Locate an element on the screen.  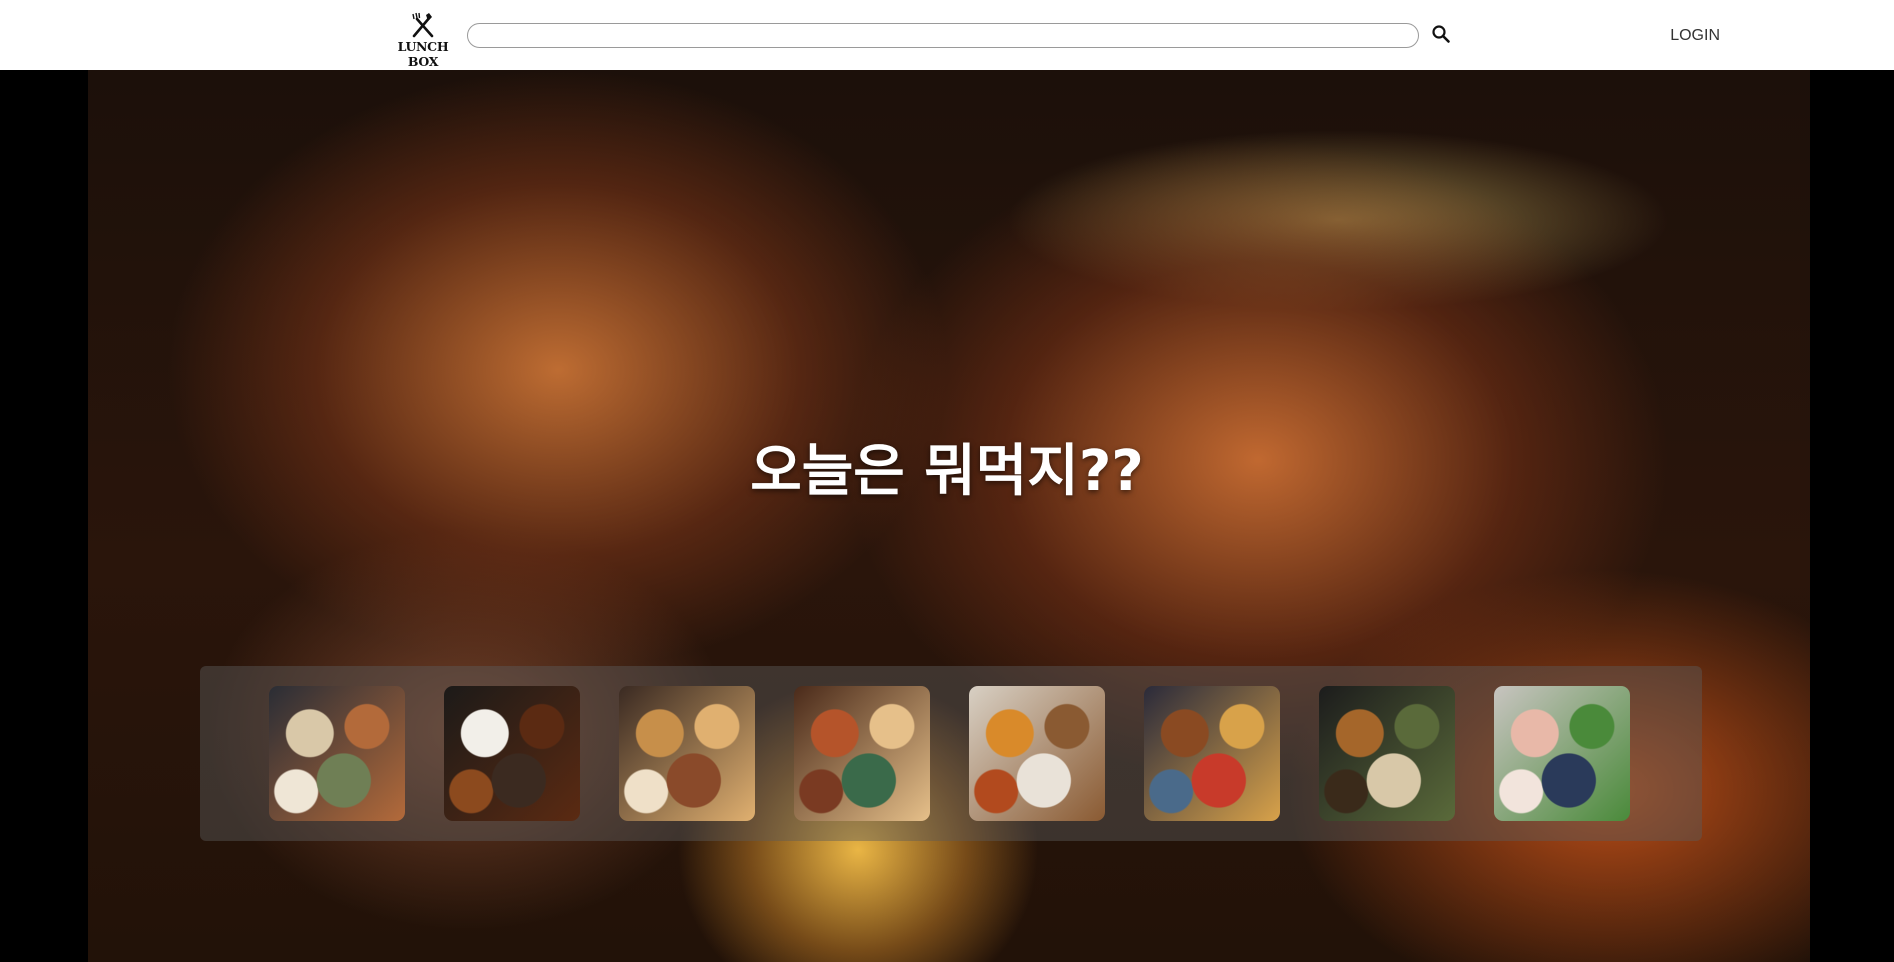
logo-text: LUNCH BOX is located at coordinates (423, 54).